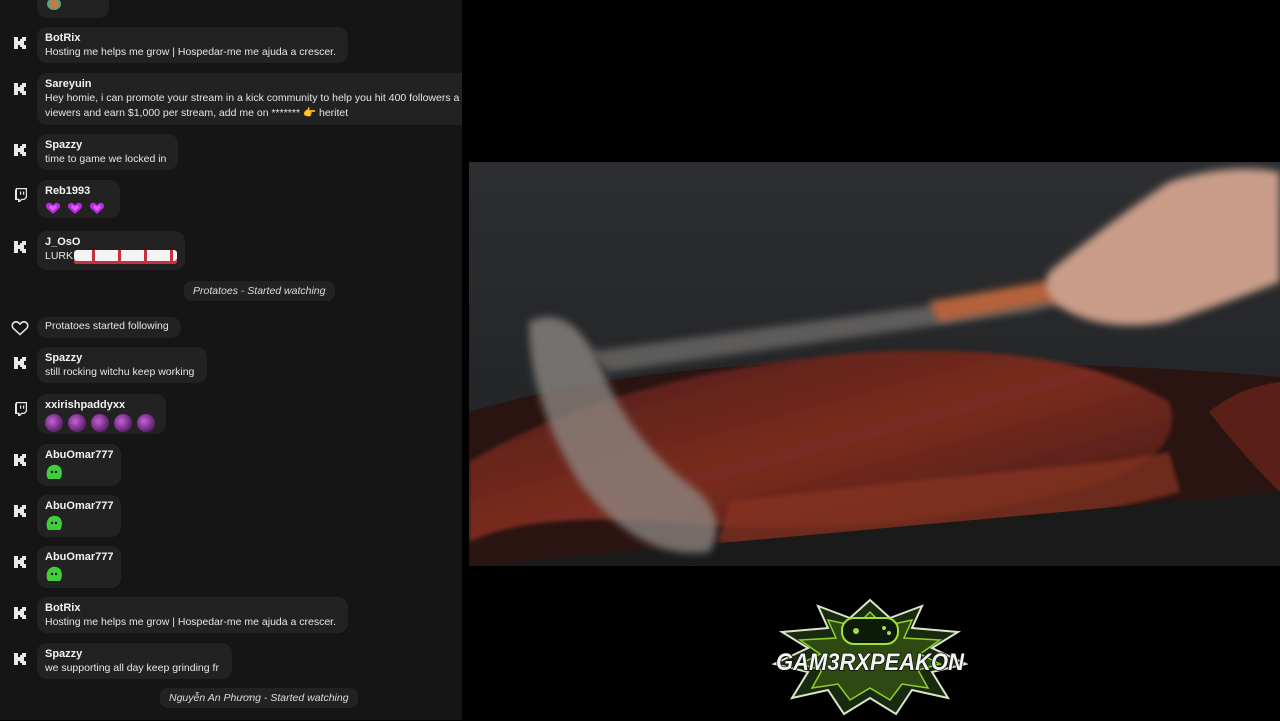  Describe the element at coordinates (73, 9) in the screenshot. I see `cropped-message-bubble` at that location.